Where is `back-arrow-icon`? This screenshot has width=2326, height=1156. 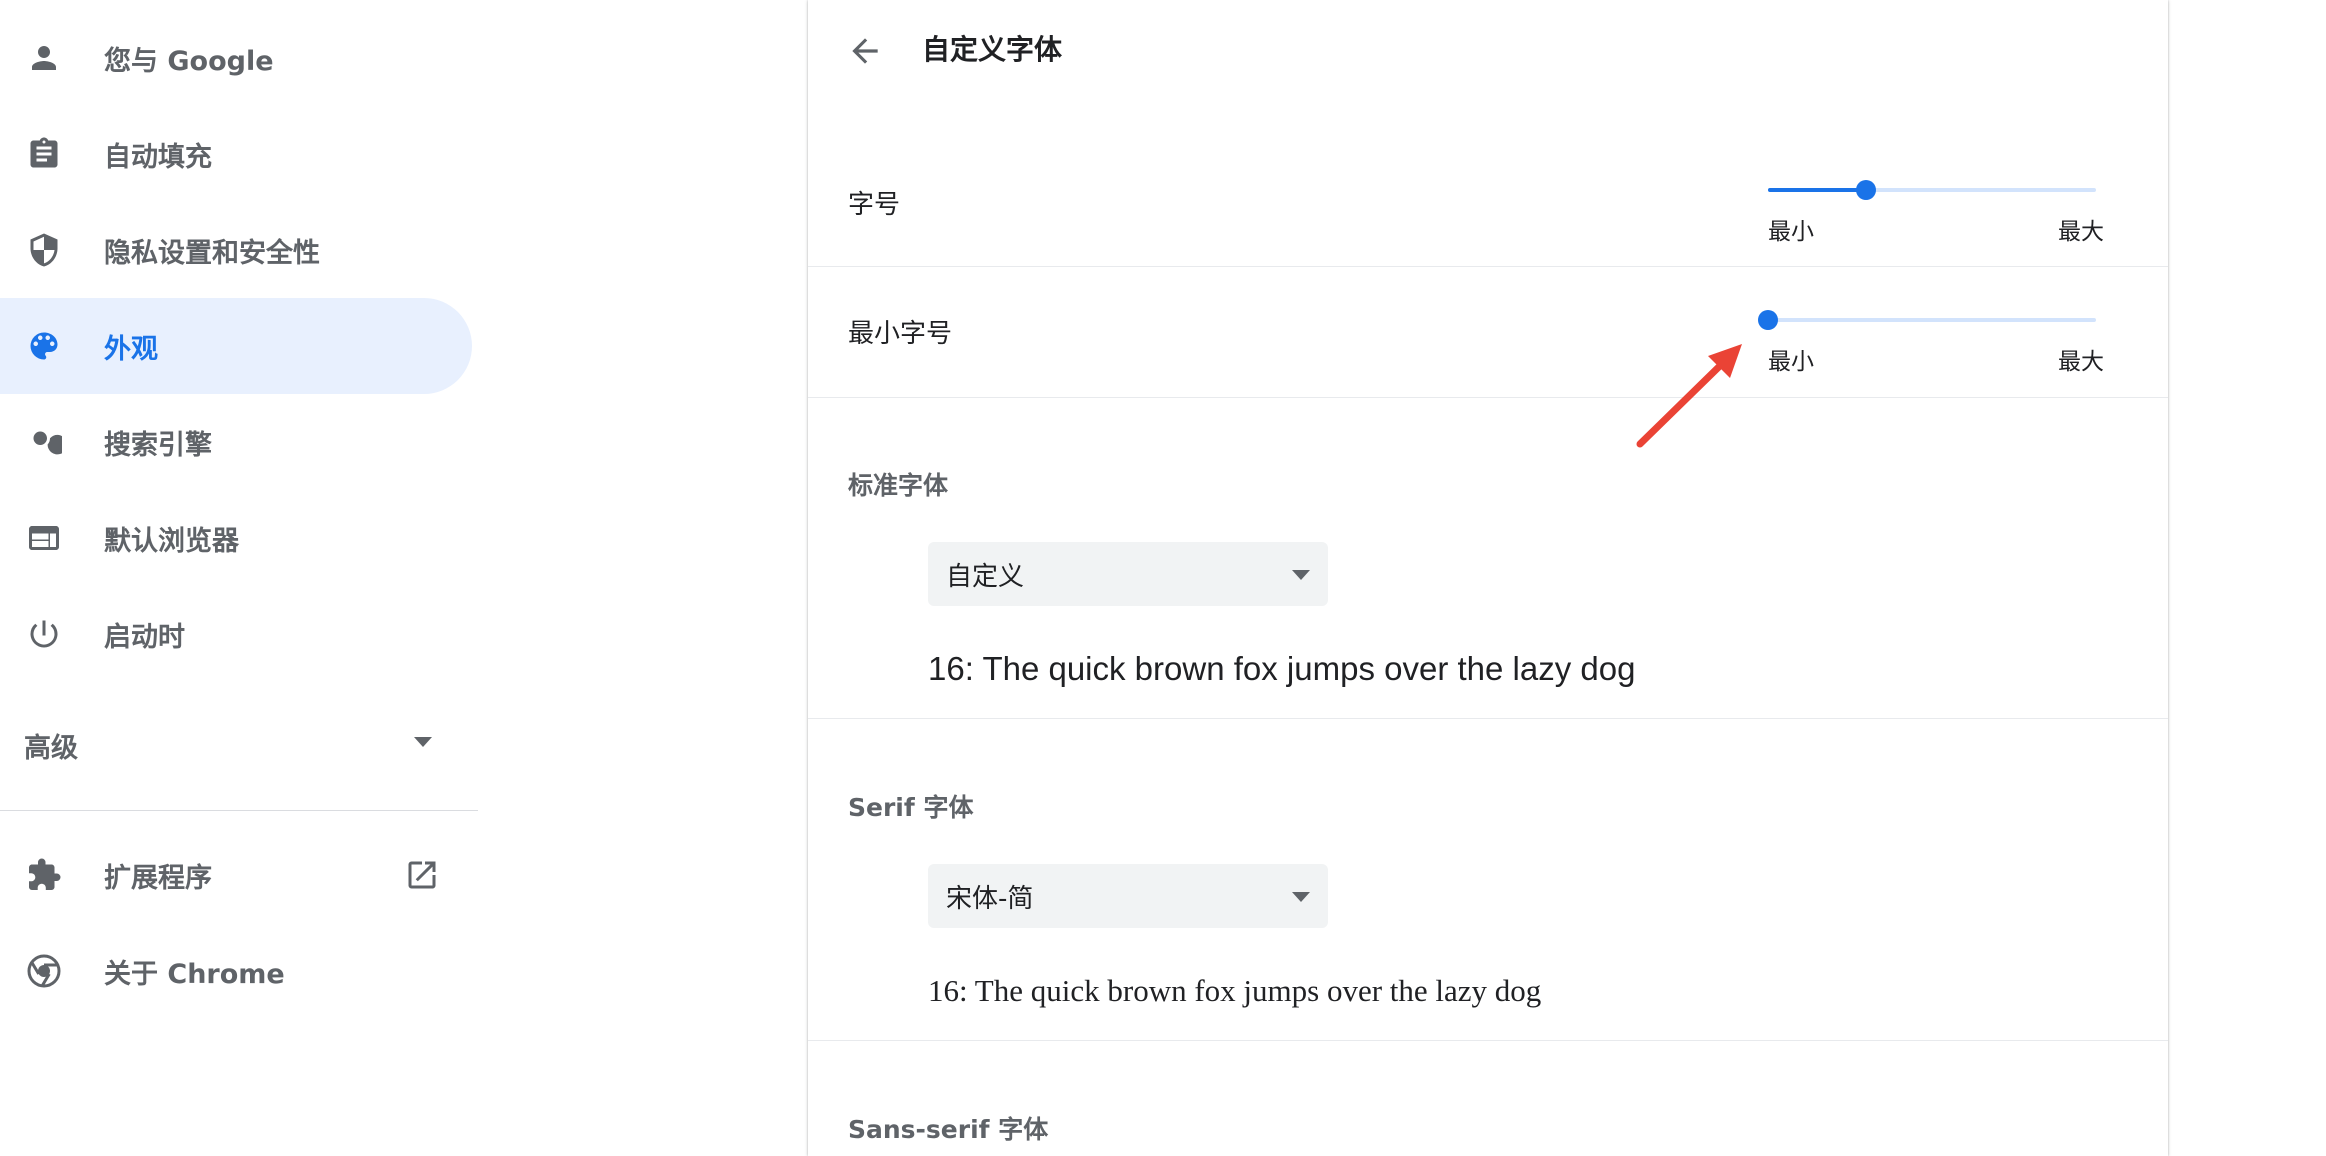 back-arrow-icon is located at coordinates (865, 51).